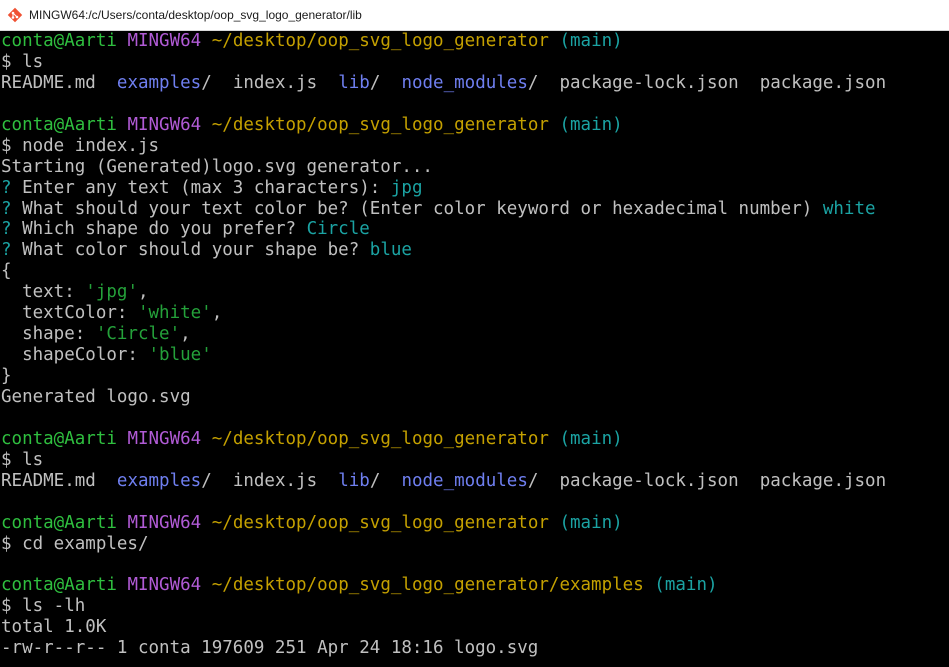 This screenshot has height=667, width=949. What do you see at coordinates (206, 250) in the screenshot?
I see `question-line: ? What color should your shape be? blue` at bounding box center [206, 250].